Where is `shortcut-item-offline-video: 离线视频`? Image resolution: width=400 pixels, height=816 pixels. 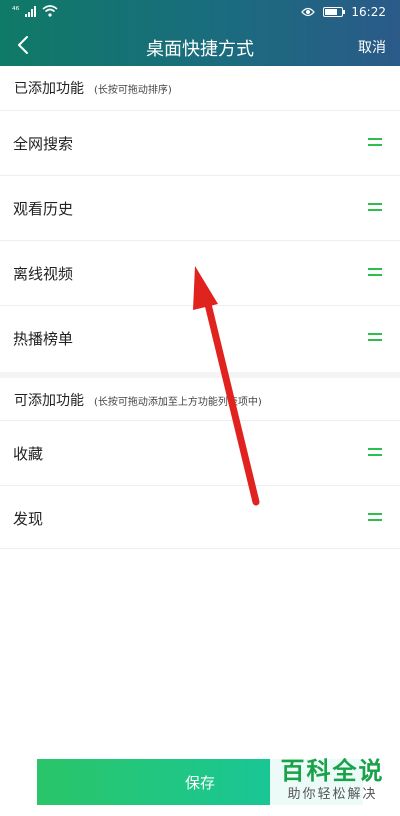 shortcut-item-offline-video: 离线视频 is located at coordinates (200, 272).